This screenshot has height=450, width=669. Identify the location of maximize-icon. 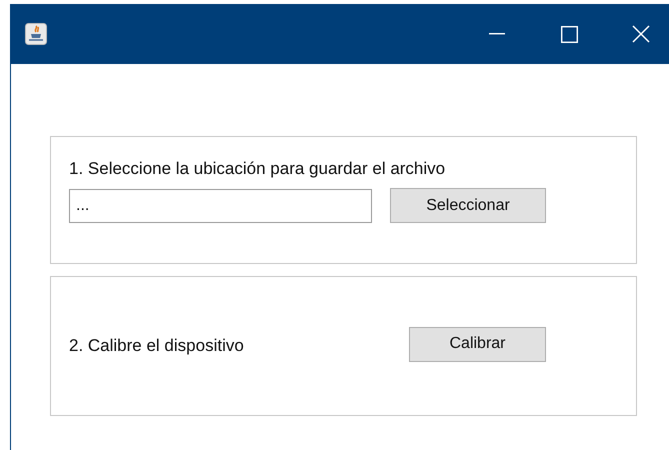
(569, 34).